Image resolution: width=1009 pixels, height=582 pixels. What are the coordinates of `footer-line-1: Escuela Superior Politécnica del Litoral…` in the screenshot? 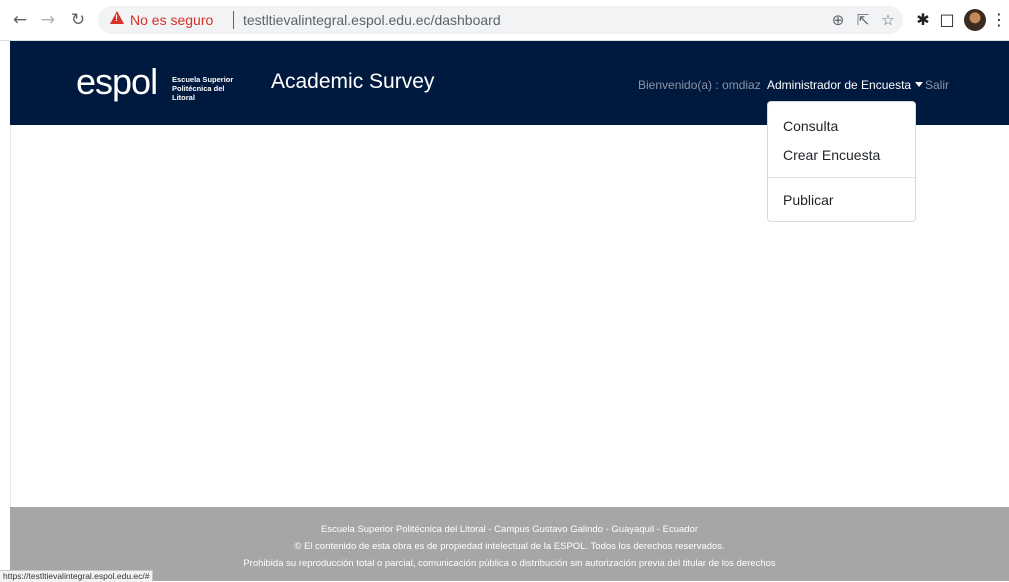 It's located at (509, 529).